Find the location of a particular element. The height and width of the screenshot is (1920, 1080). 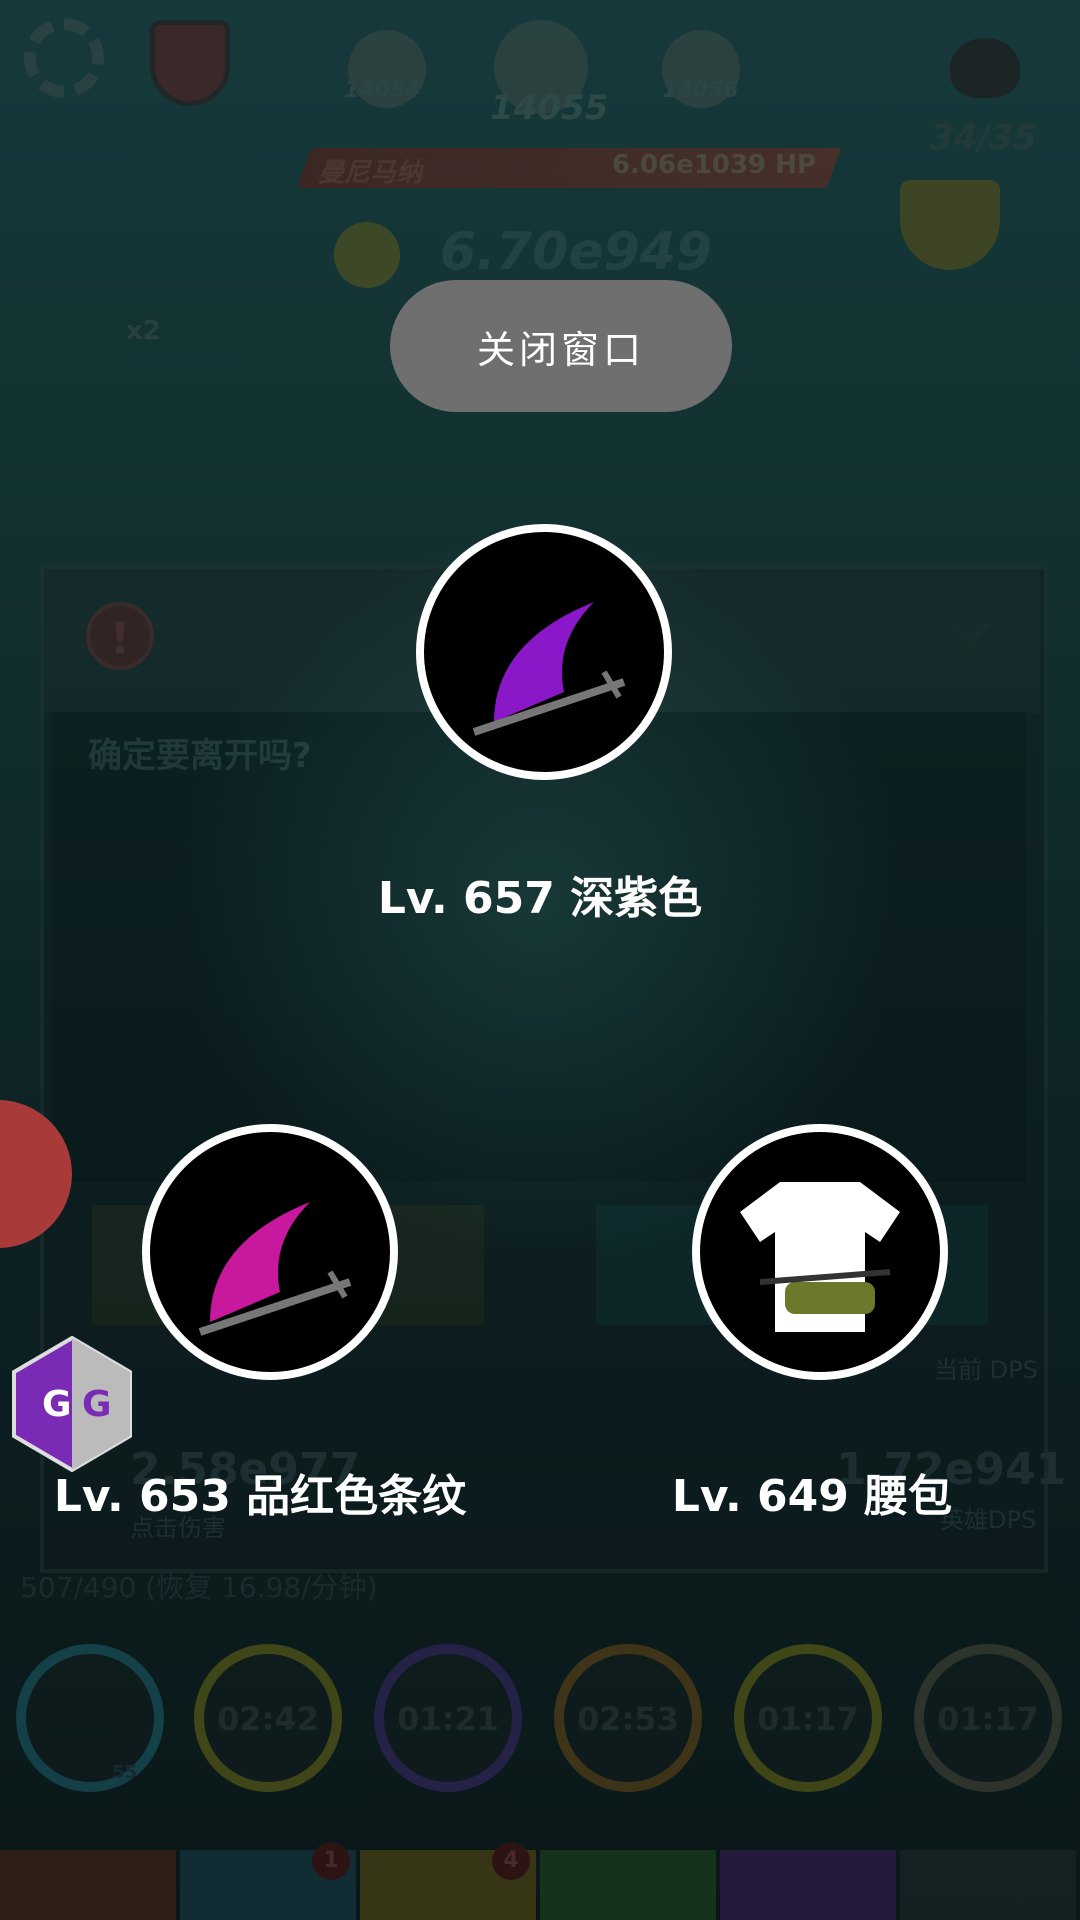

energy-status: 507/490 (恢复 16.98/分钟) is located at coordinates (199, 1587).